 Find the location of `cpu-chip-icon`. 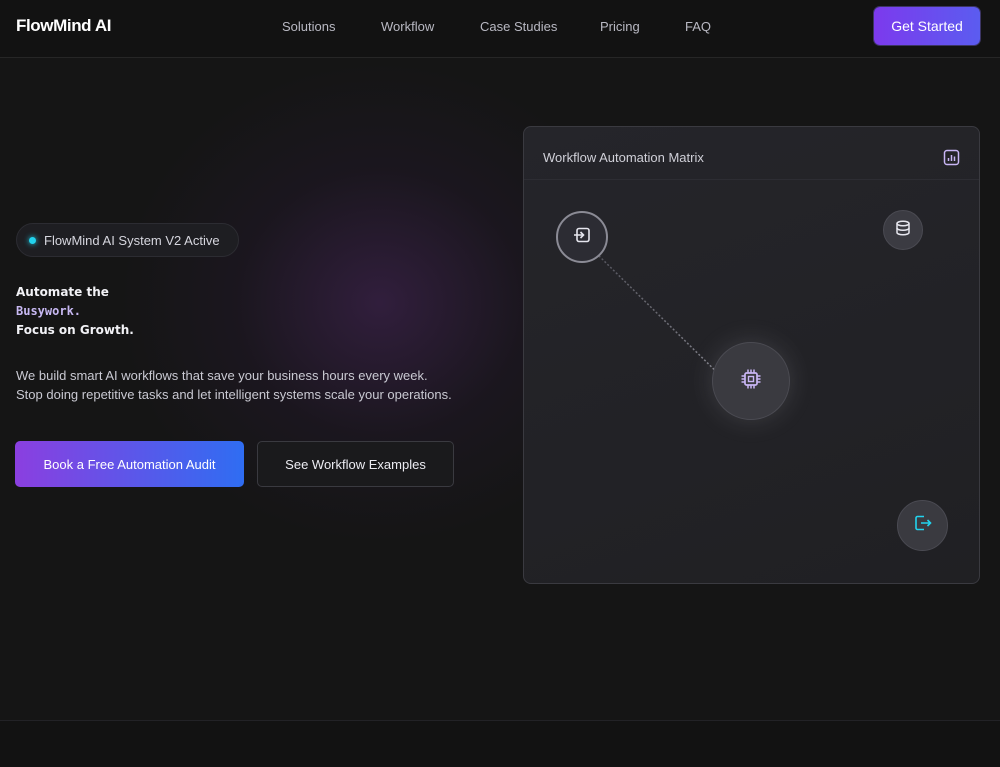

cpu-chip-icon is located at coordinates (751, 381).